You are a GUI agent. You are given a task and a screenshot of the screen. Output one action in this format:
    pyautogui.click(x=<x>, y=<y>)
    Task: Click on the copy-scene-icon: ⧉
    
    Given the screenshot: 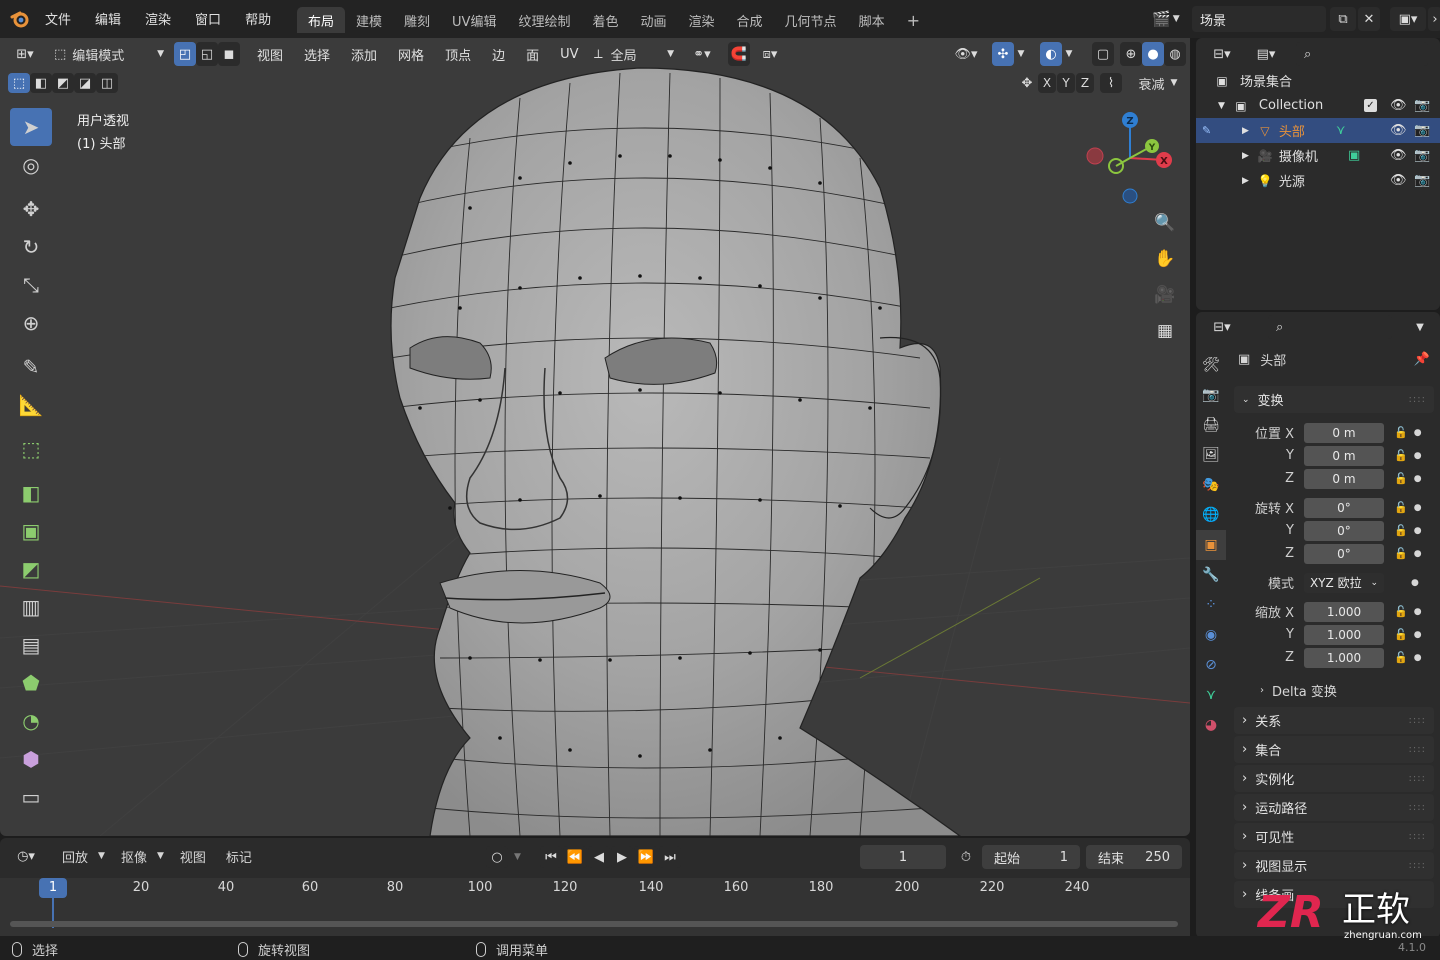 What is the action you would take?
    pyautogui.click(x=1343, y=19)
    